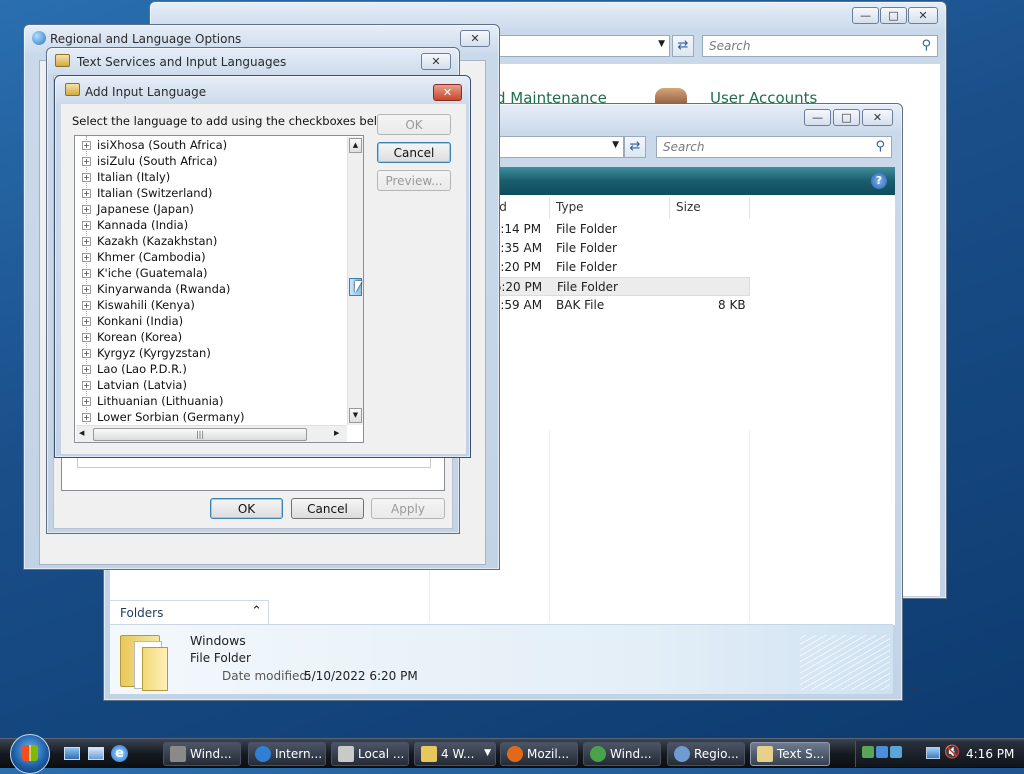 The width and height of the screenshot is (1024, 774). I want to click on address-bar: ▼, so click(580, 46).